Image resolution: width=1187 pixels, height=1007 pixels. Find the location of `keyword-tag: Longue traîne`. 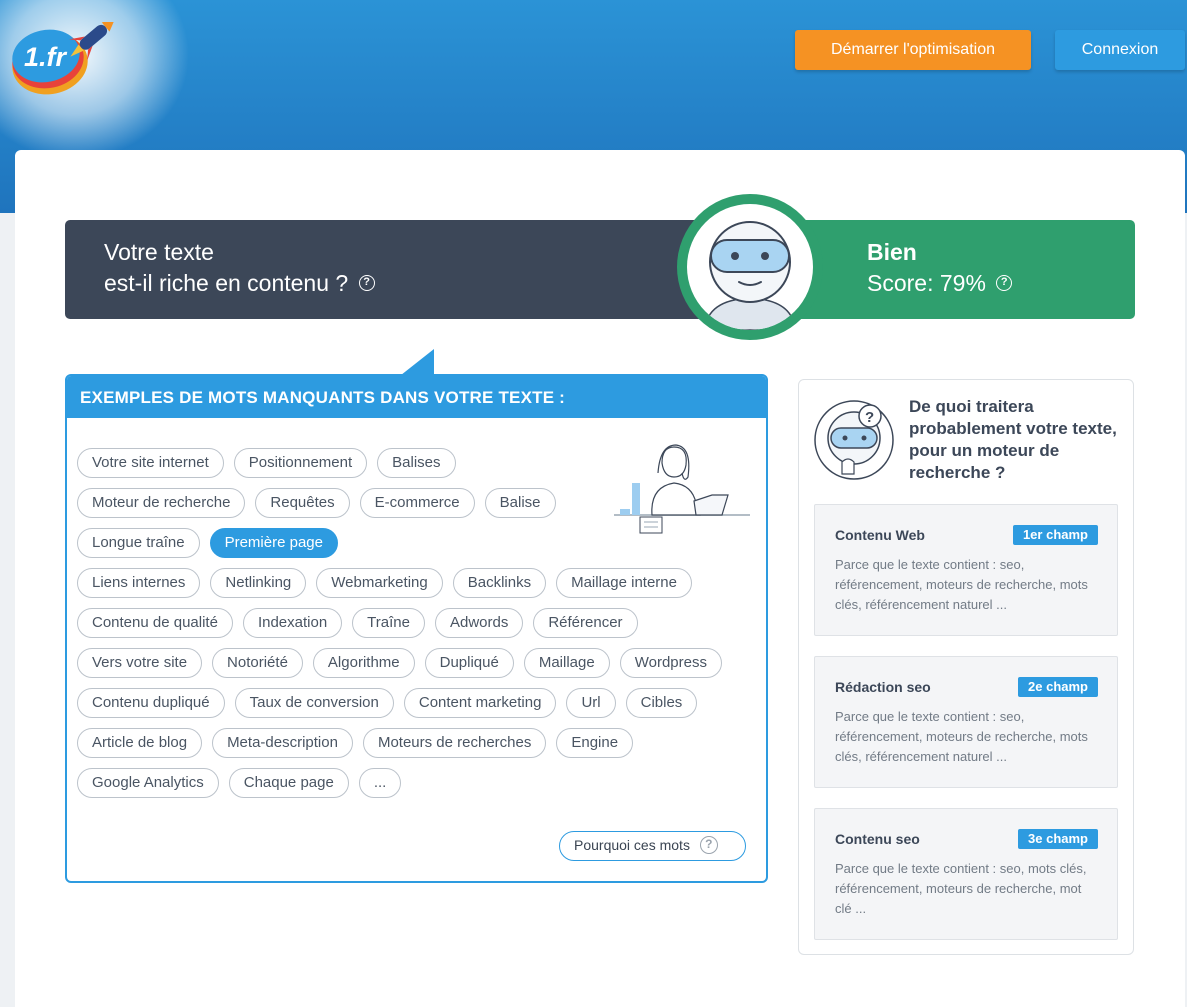

keyword-tag: Longue traîne is located at coordinates (138, 543).